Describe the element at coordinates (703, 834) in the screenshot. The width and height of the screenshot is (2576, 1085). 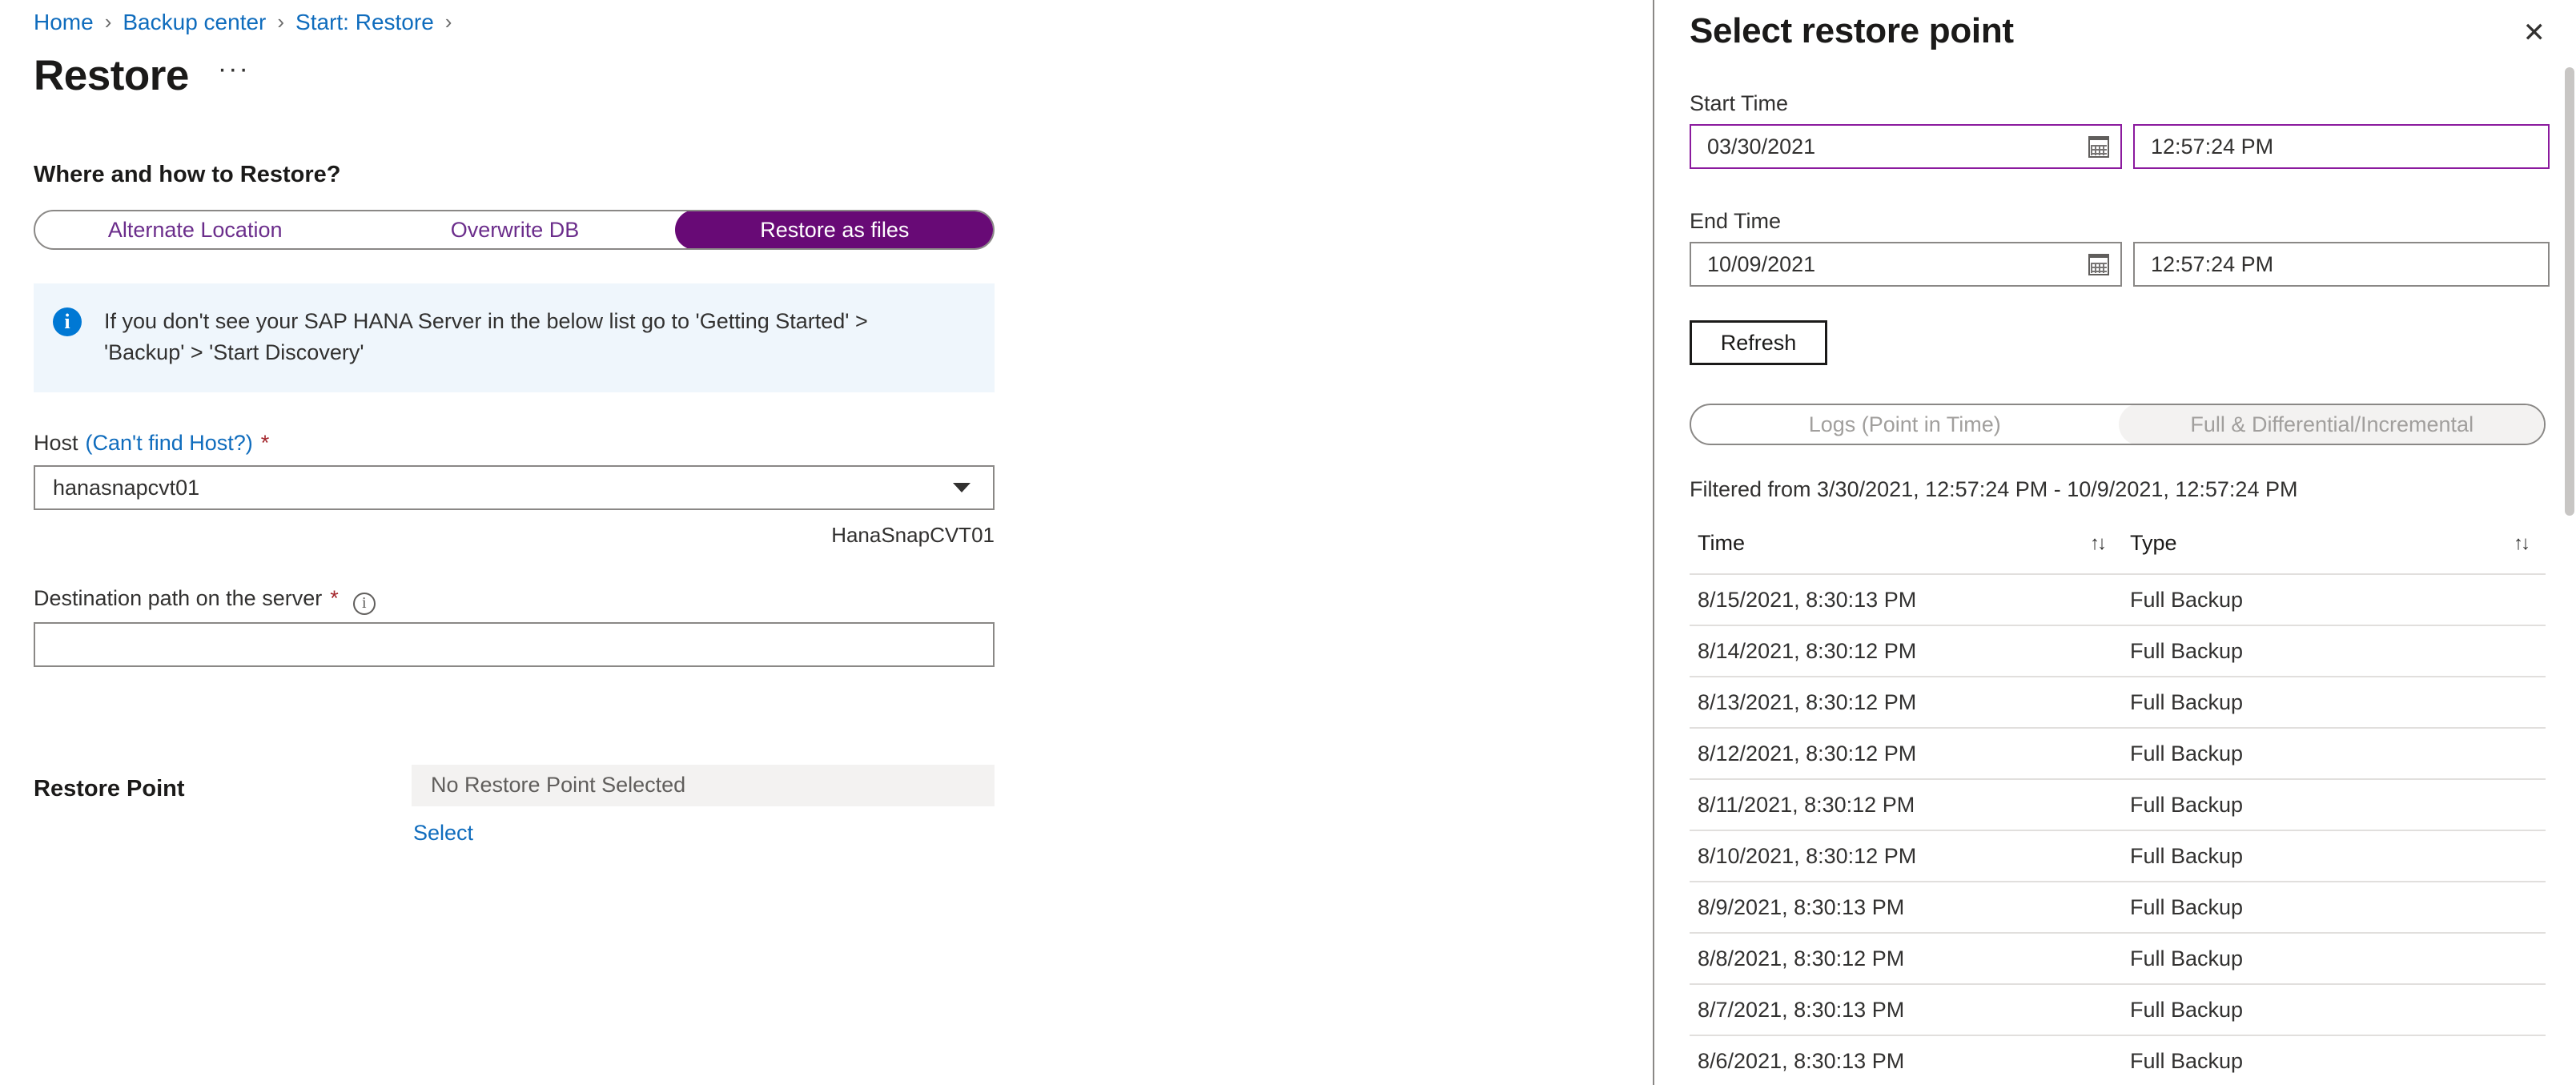
I see `restore-point-select-link: Select` at that location.